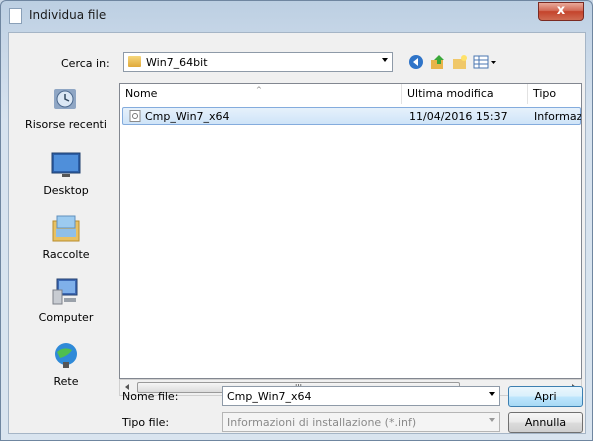 This screenshot has width=593, height=441. I want to click on back-icon, so click(416, 62).